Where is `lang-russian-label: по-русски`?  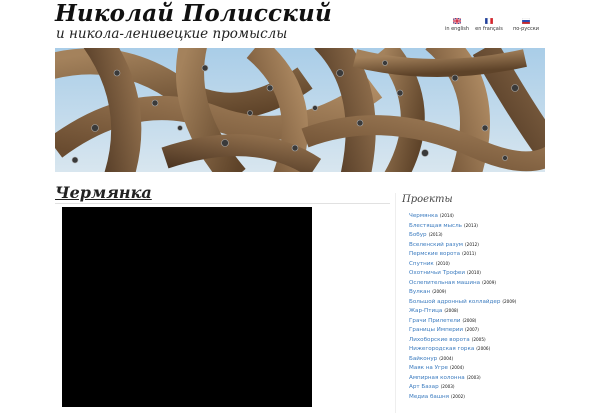 lang-russian-label: по-русски is located at coordinates (526, 29).